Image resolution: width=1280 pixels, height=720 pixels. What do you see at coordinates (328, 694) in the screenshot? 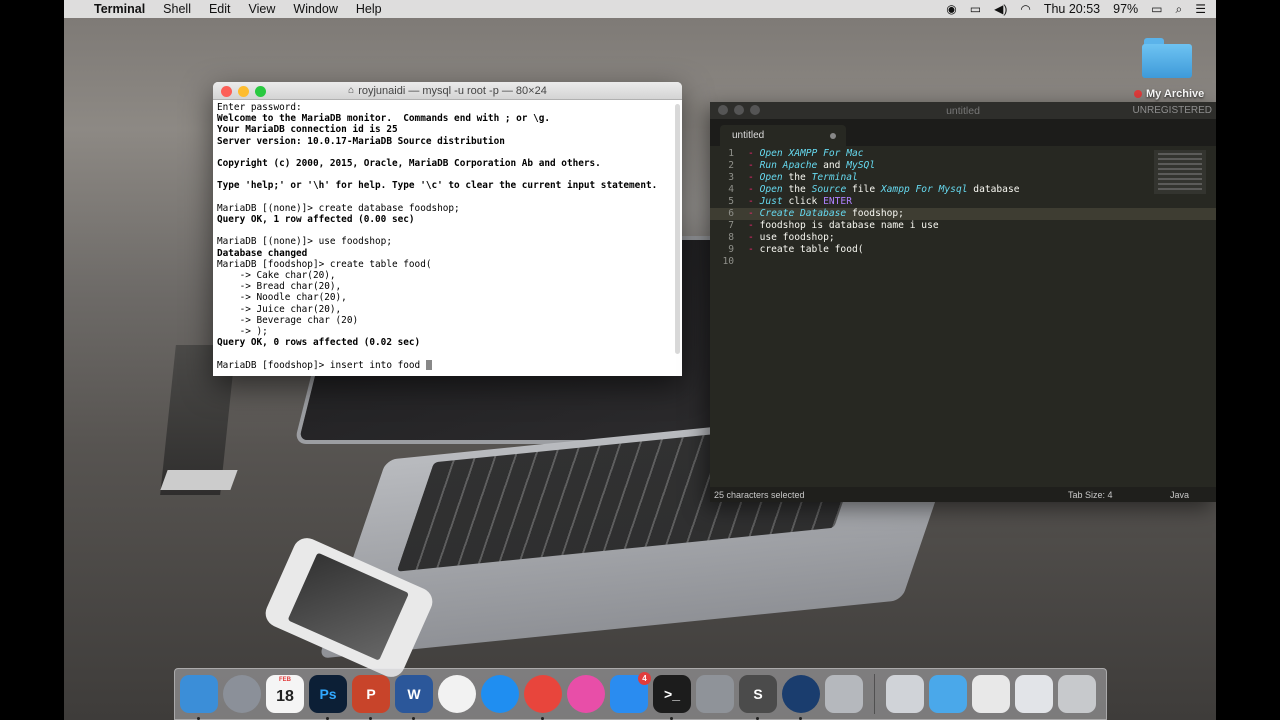
I see `photoshop-icon-label: Ps` at bounding box center [328, 694].